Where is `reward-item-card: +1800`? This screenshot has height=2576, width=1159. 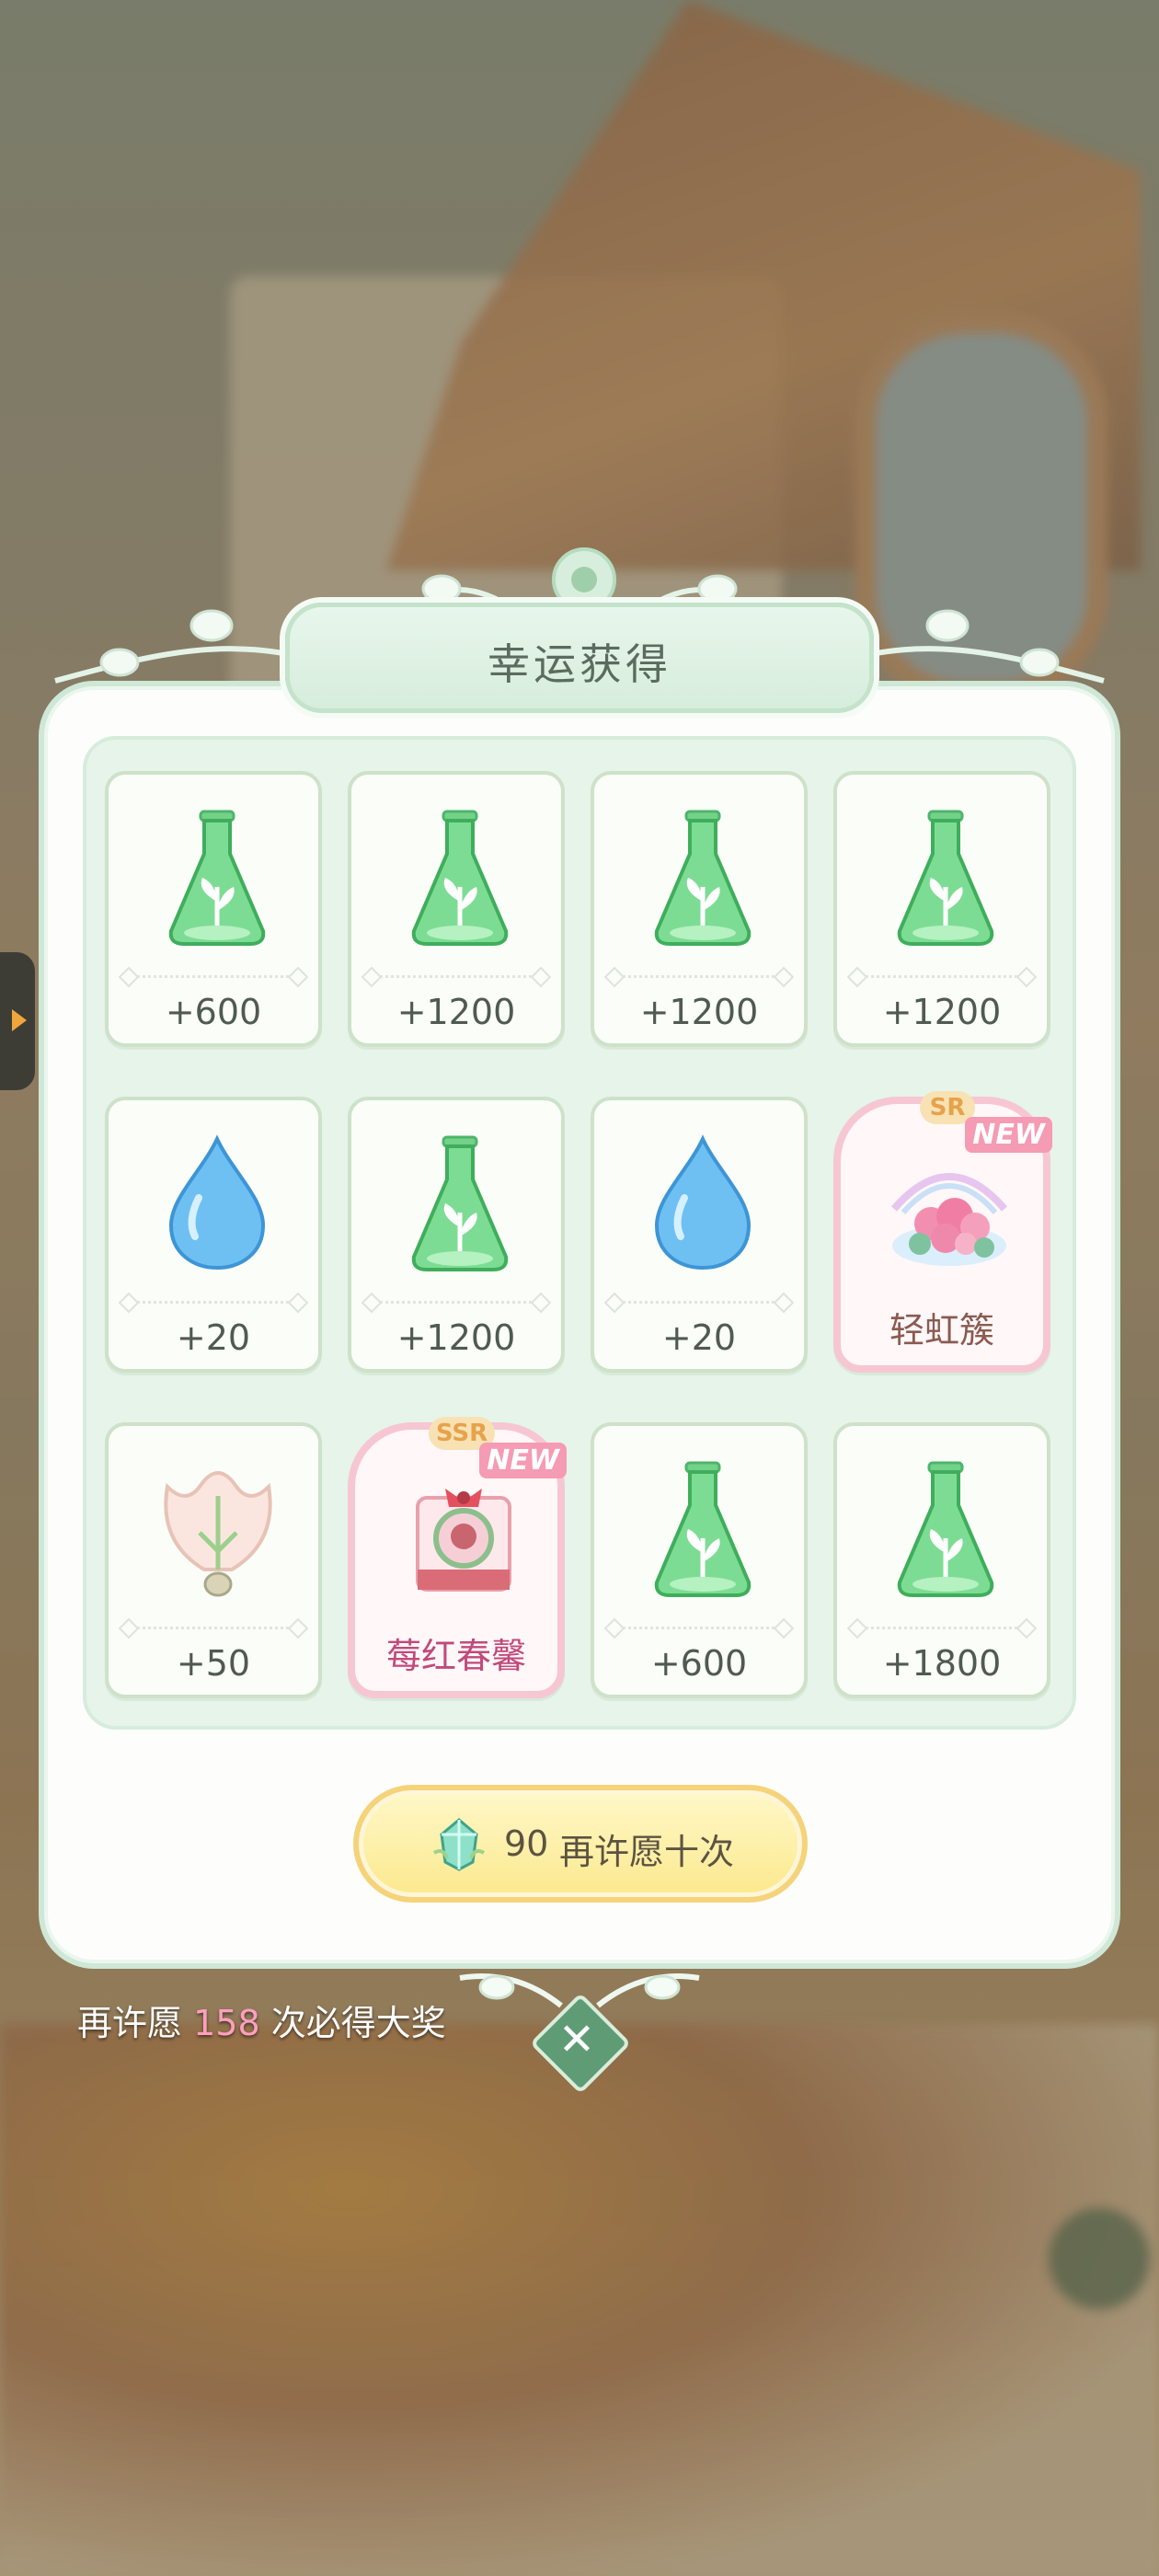
reward-item-card: +1800 is located at coordinates (941, 1560).